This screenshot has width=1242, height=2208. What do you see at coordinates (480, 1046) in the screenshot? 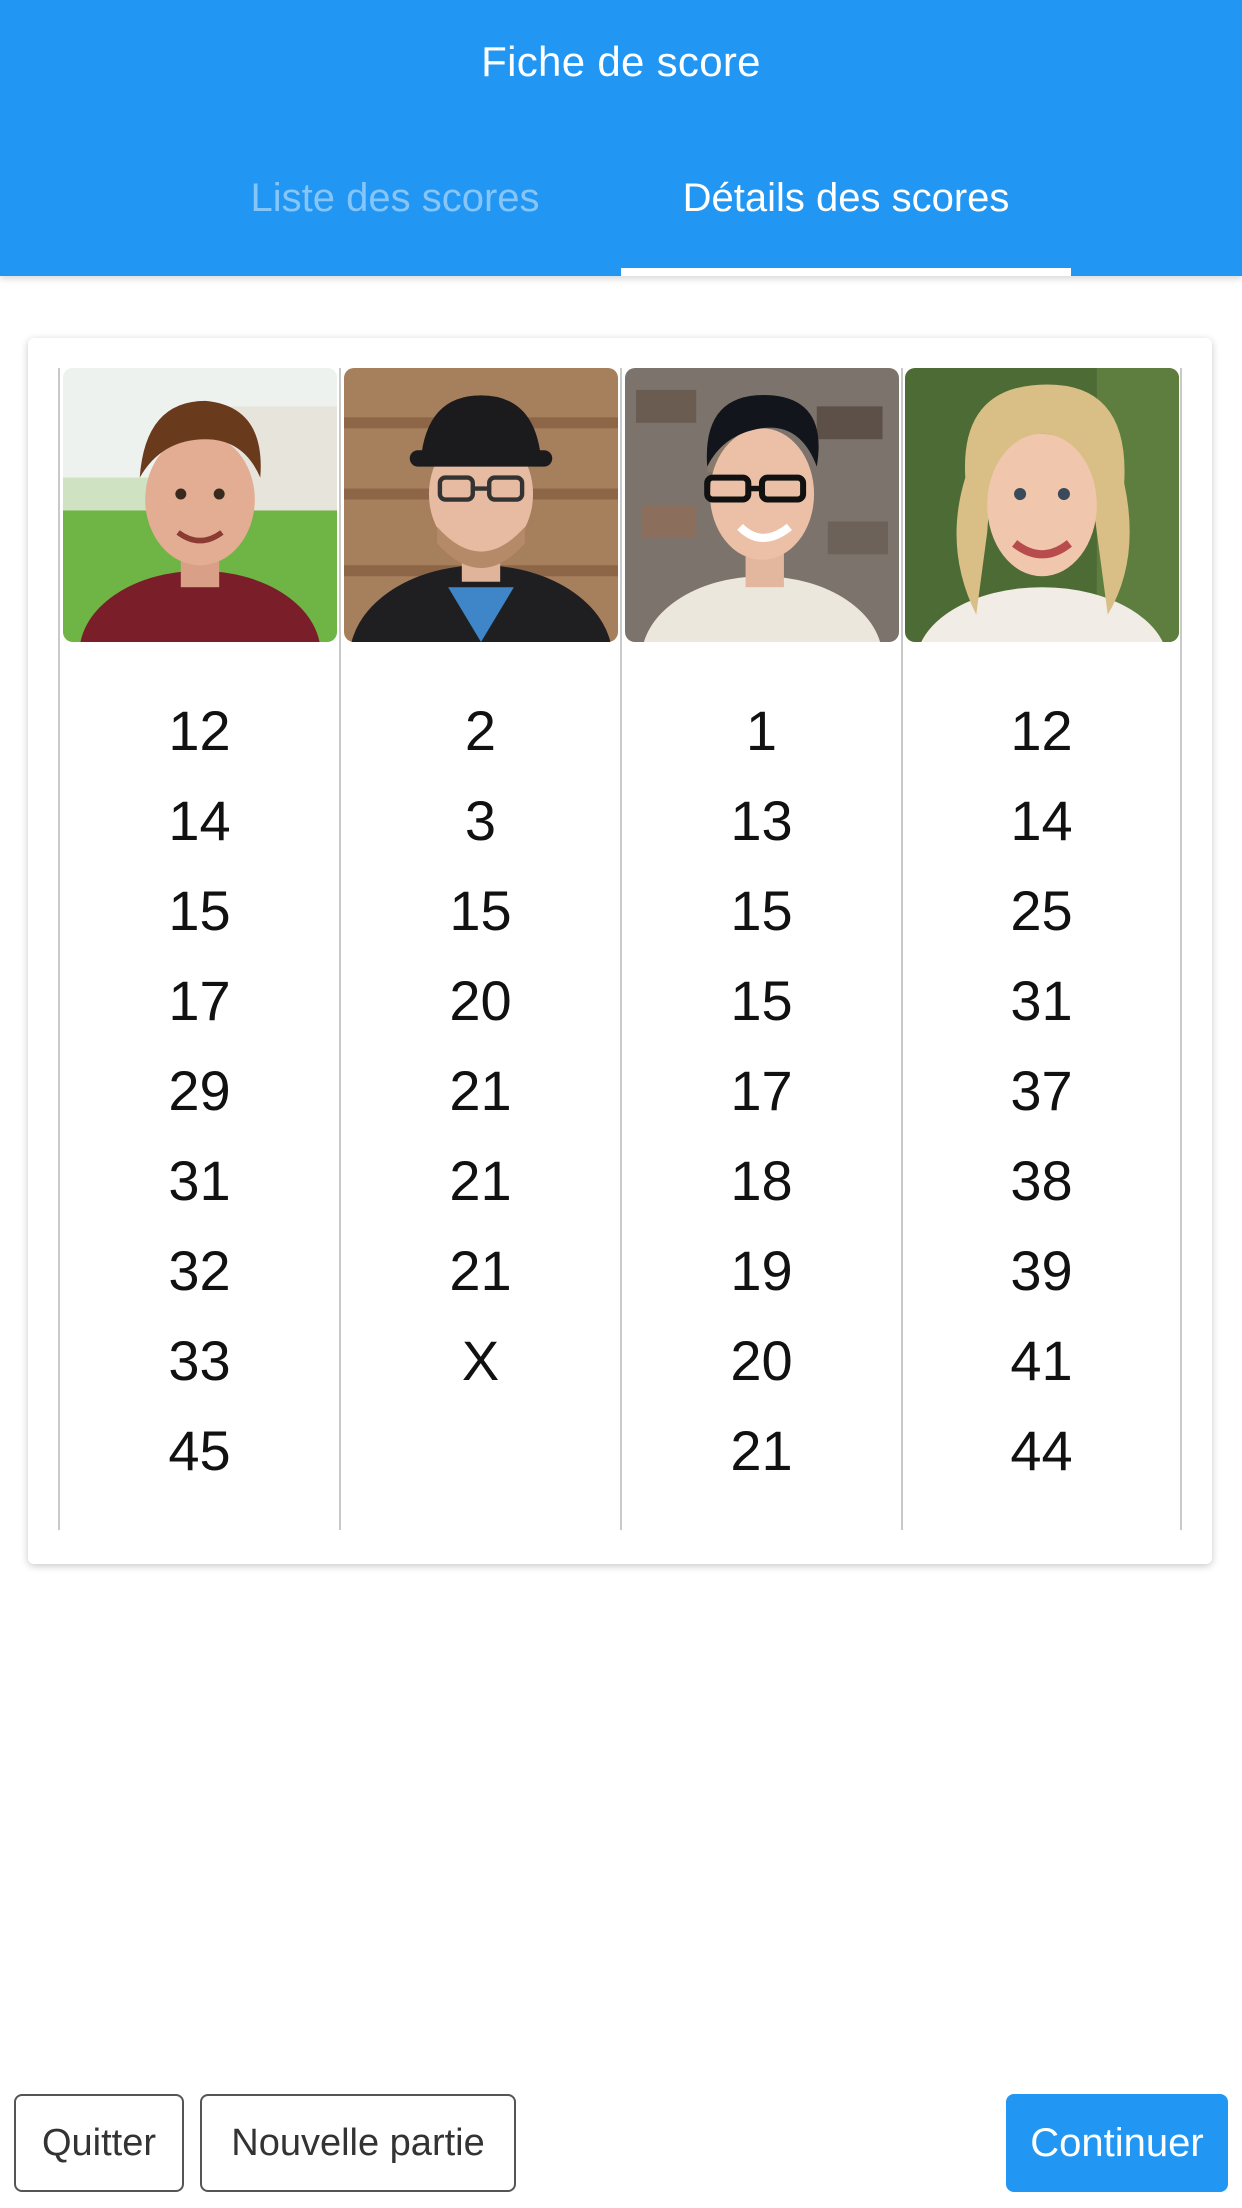
I see `player-2-scores: 2 3 15 20 21 21 21 X` at bounding box center [480, 1046].